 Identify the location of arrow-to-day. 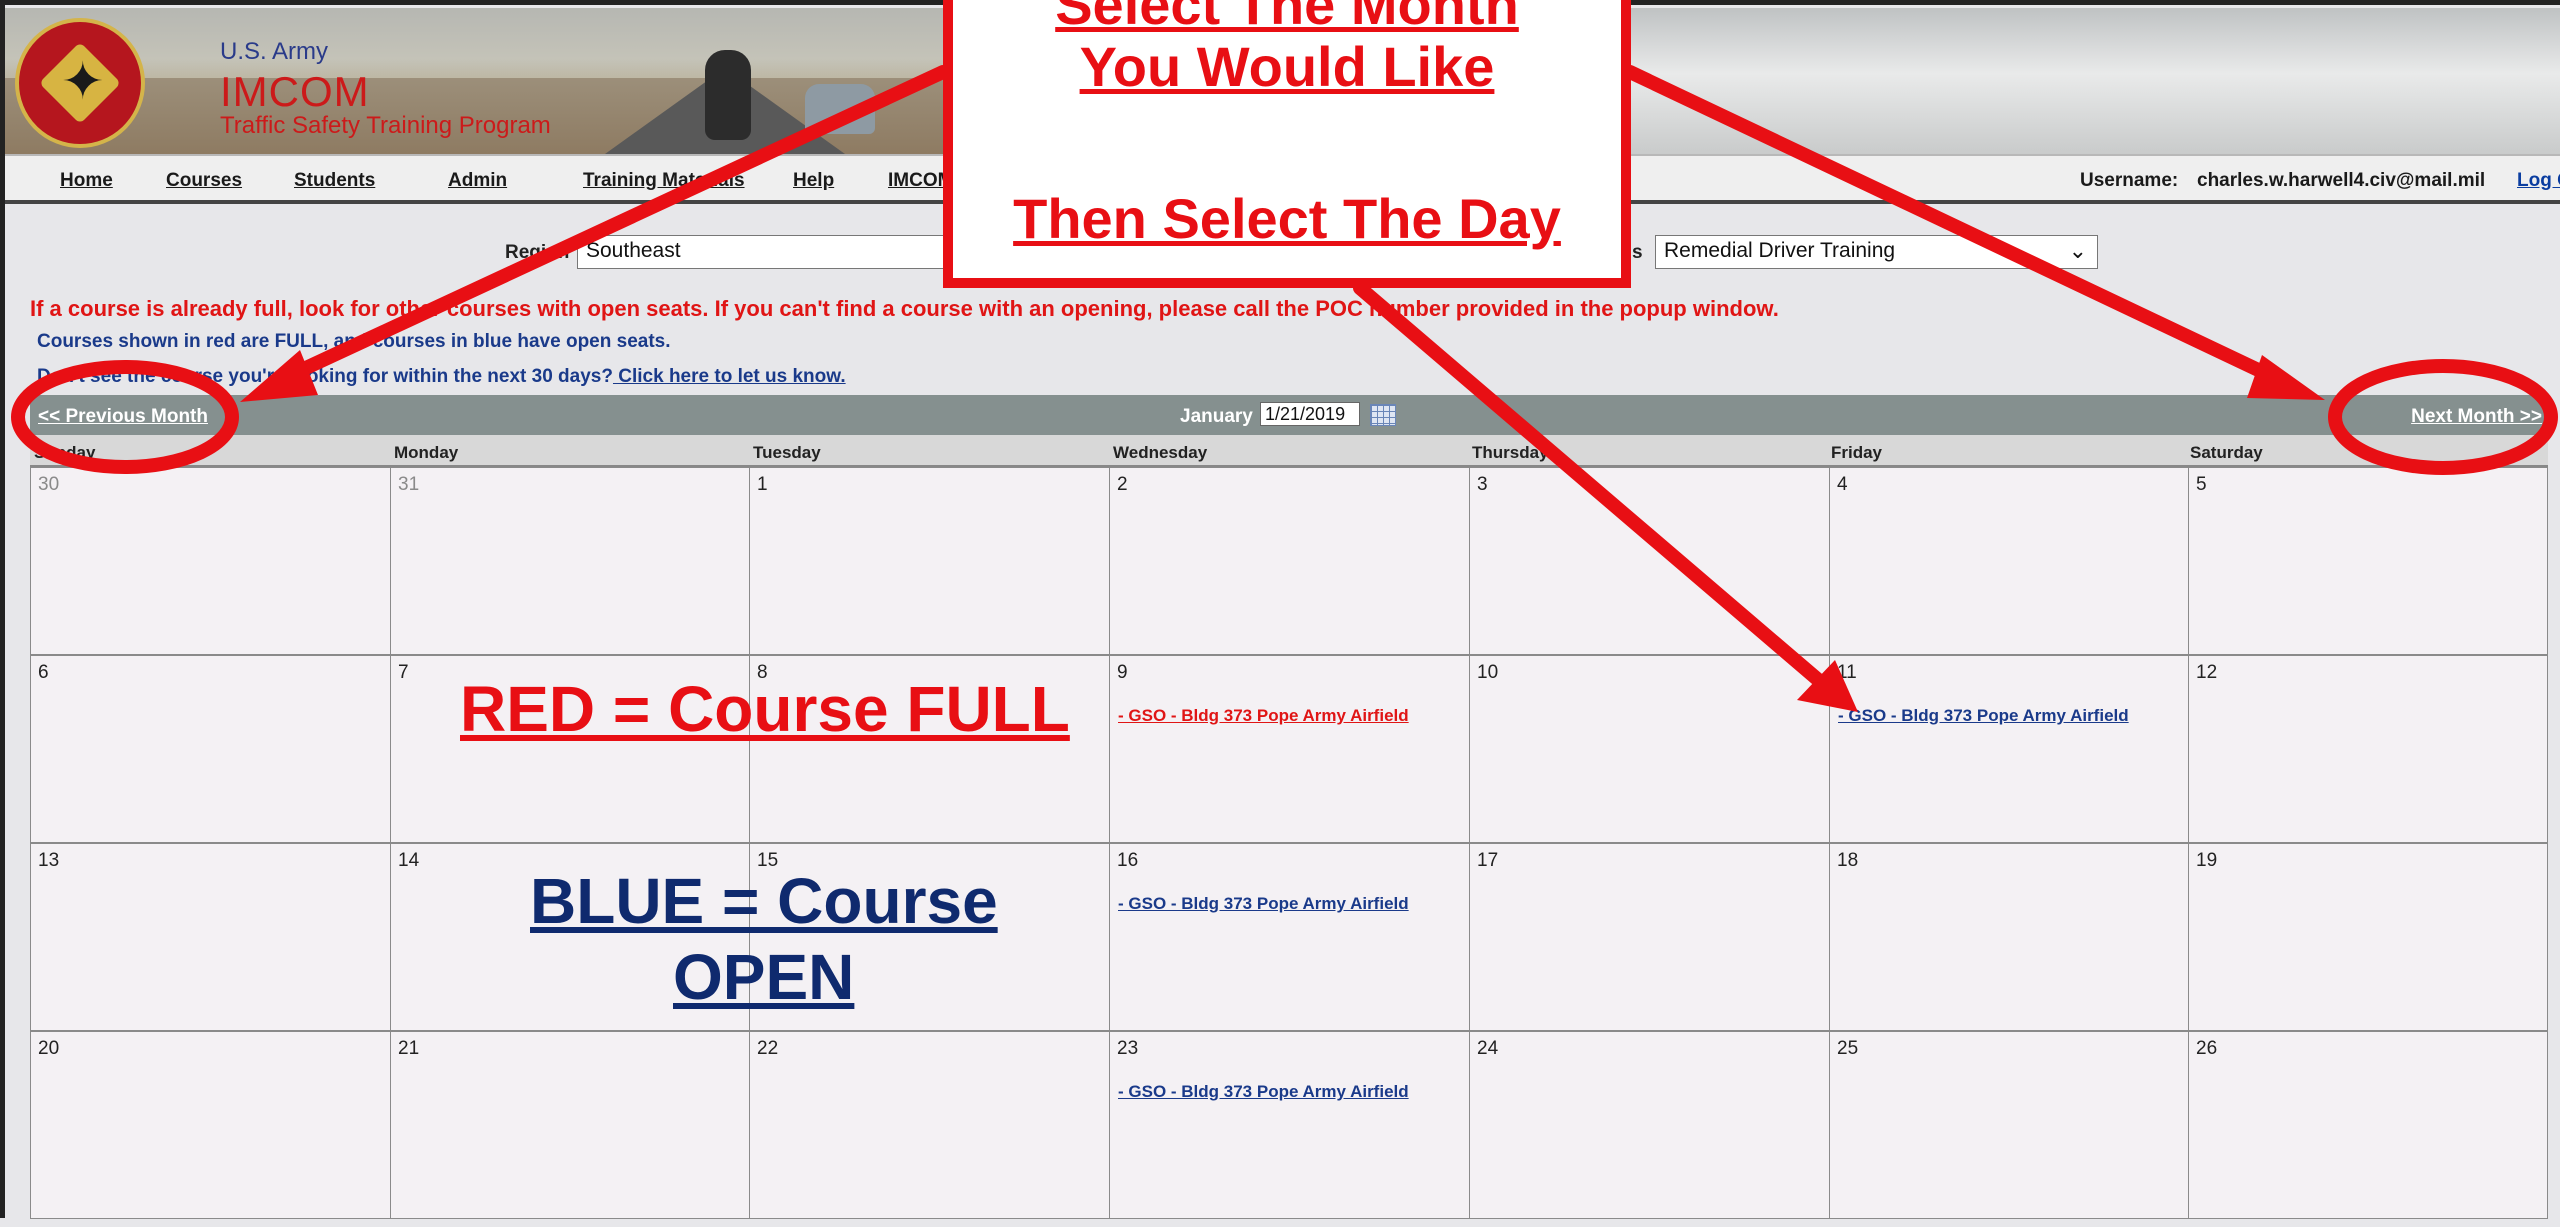
(1595, 489).